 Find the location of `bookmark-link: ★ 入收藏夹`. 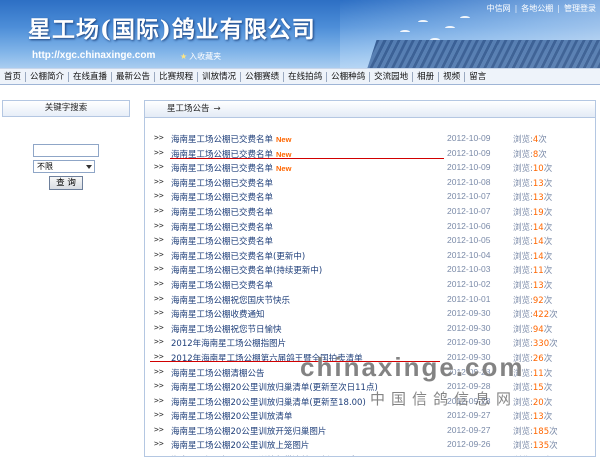

bookmark-link: ★ 入收藏夹 is located at coordinates (200, 56).